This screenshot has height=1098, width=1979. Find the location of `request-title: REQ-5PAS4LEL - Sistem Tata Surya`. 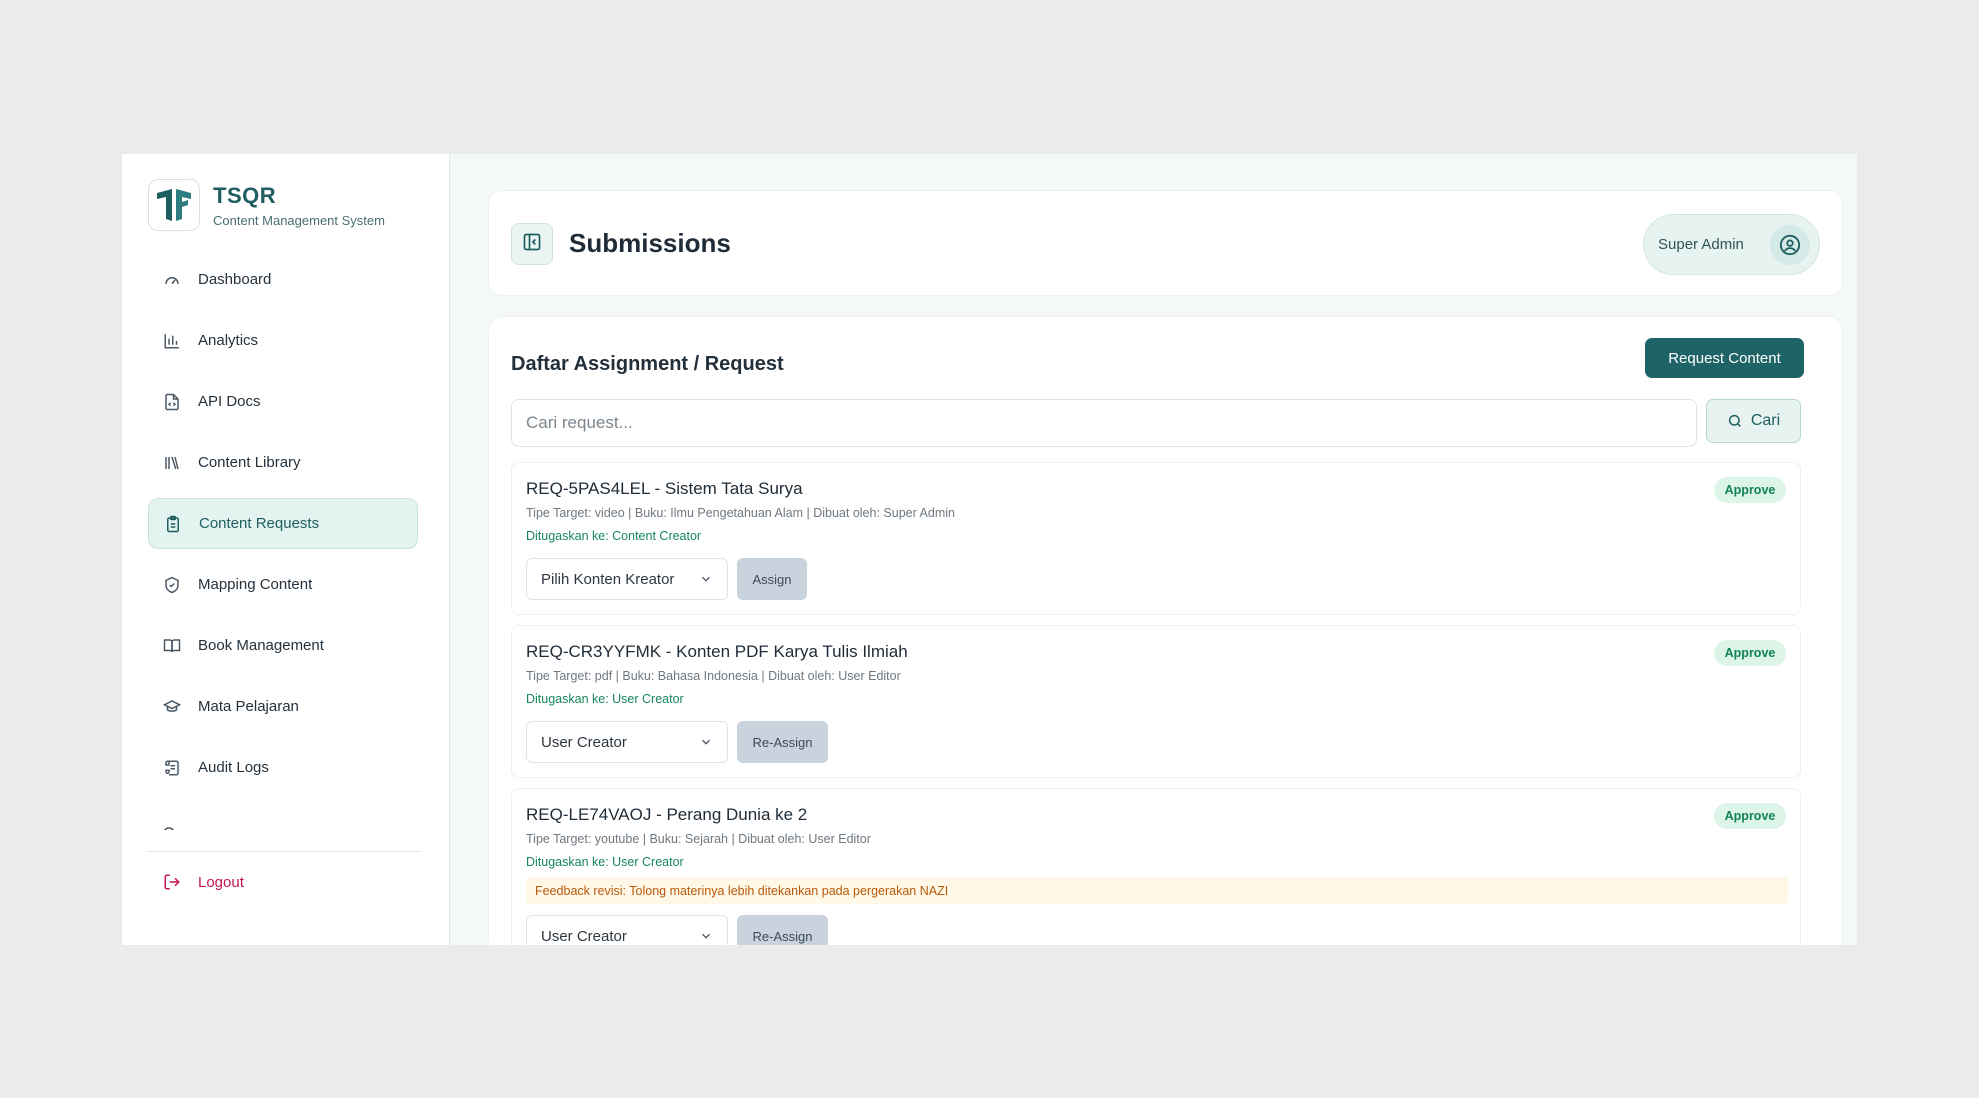

request-title: REQ-5PAS4LEL - Sistem Tata Surya is located at coordinates (664, 488).